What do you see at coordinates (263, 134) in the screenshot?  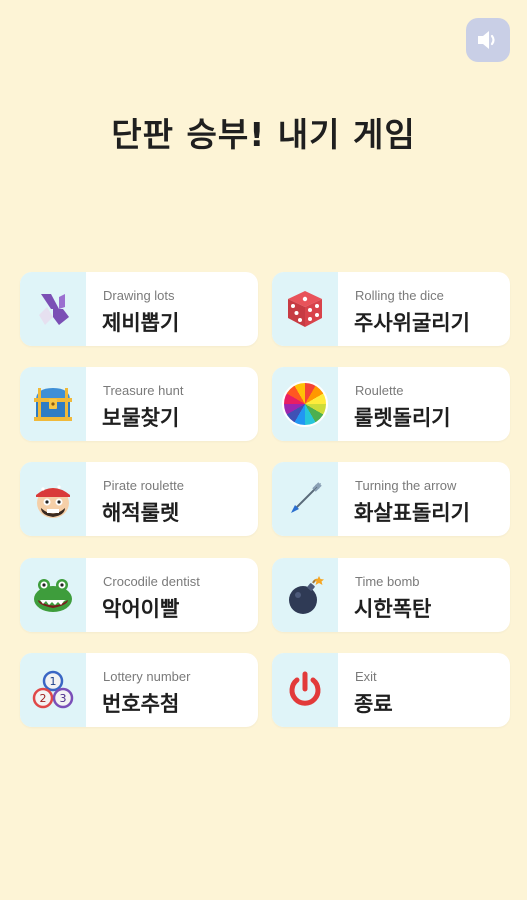 I see `page-title: 단판 승부! 내기 게임` at bounding box center [263, 134].